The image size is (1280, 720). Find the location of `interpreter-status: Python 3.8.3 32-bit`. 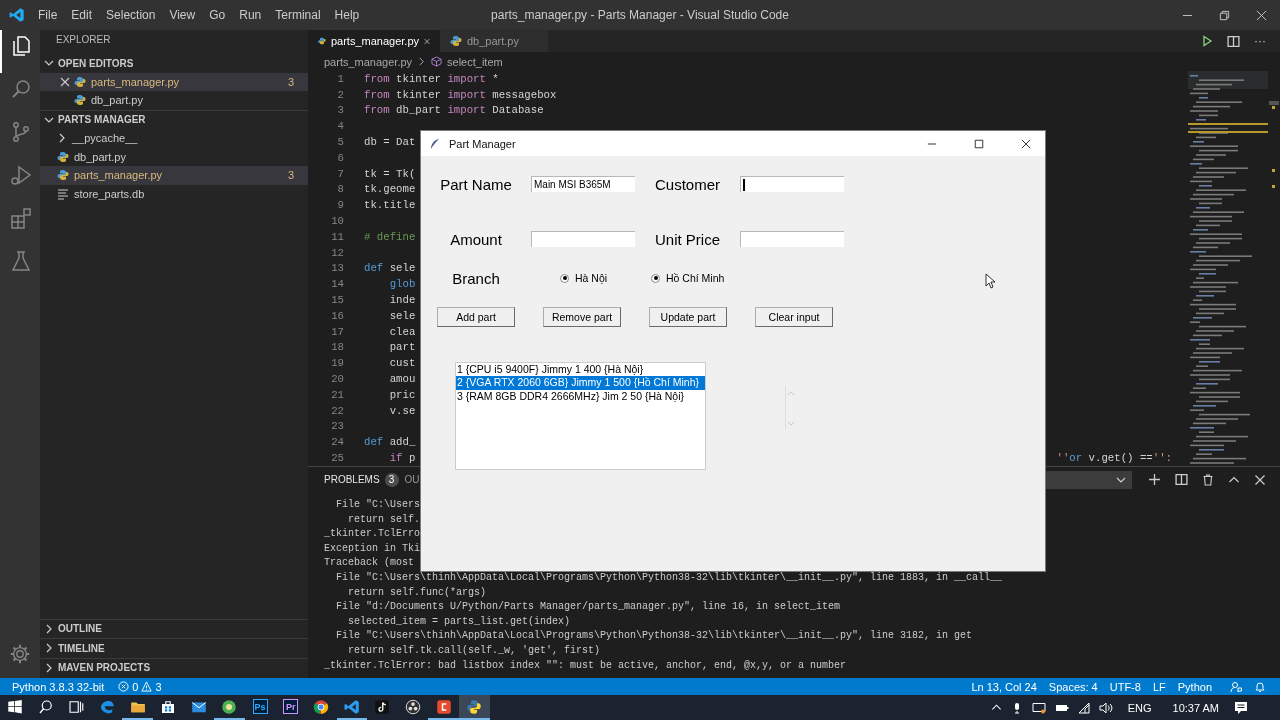

interpreter-status: Python 3.8.3 32-bit is located at coordinates (58, 686).